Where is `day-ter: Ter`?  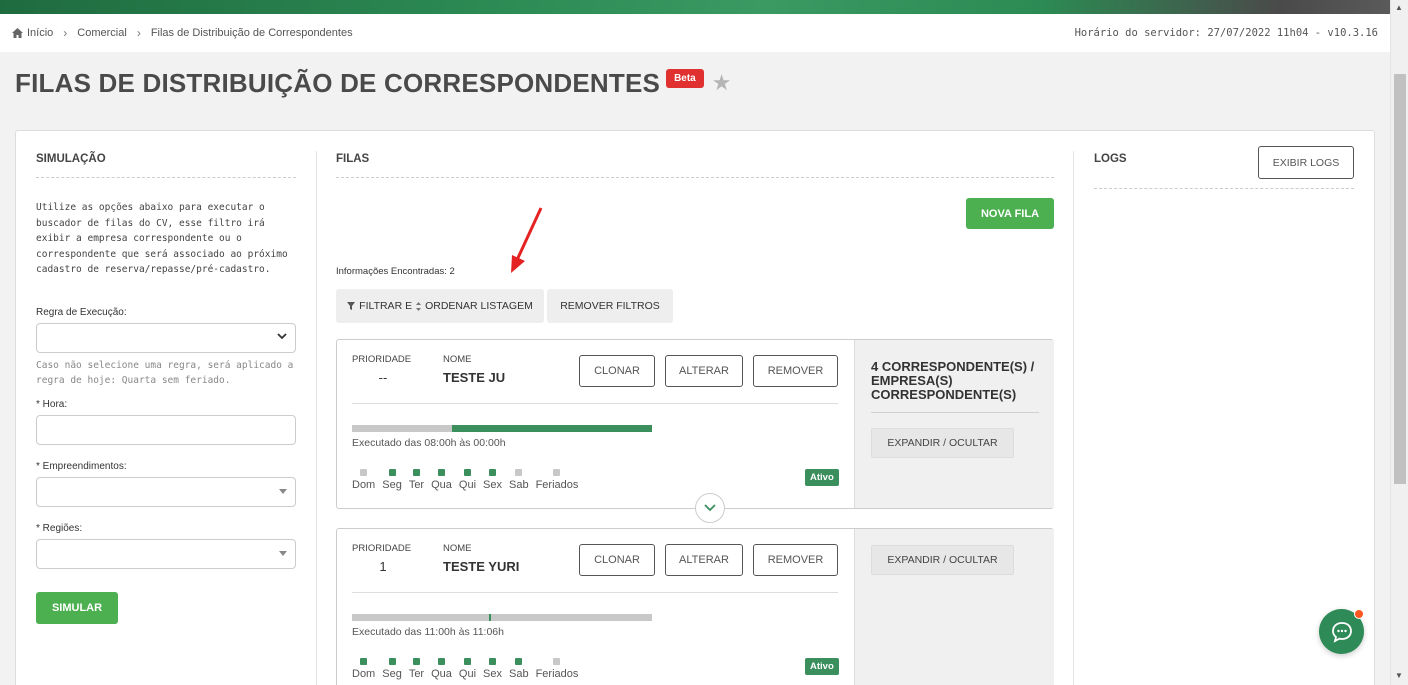 day-ter: Ter is located at coordinates (416, 480).